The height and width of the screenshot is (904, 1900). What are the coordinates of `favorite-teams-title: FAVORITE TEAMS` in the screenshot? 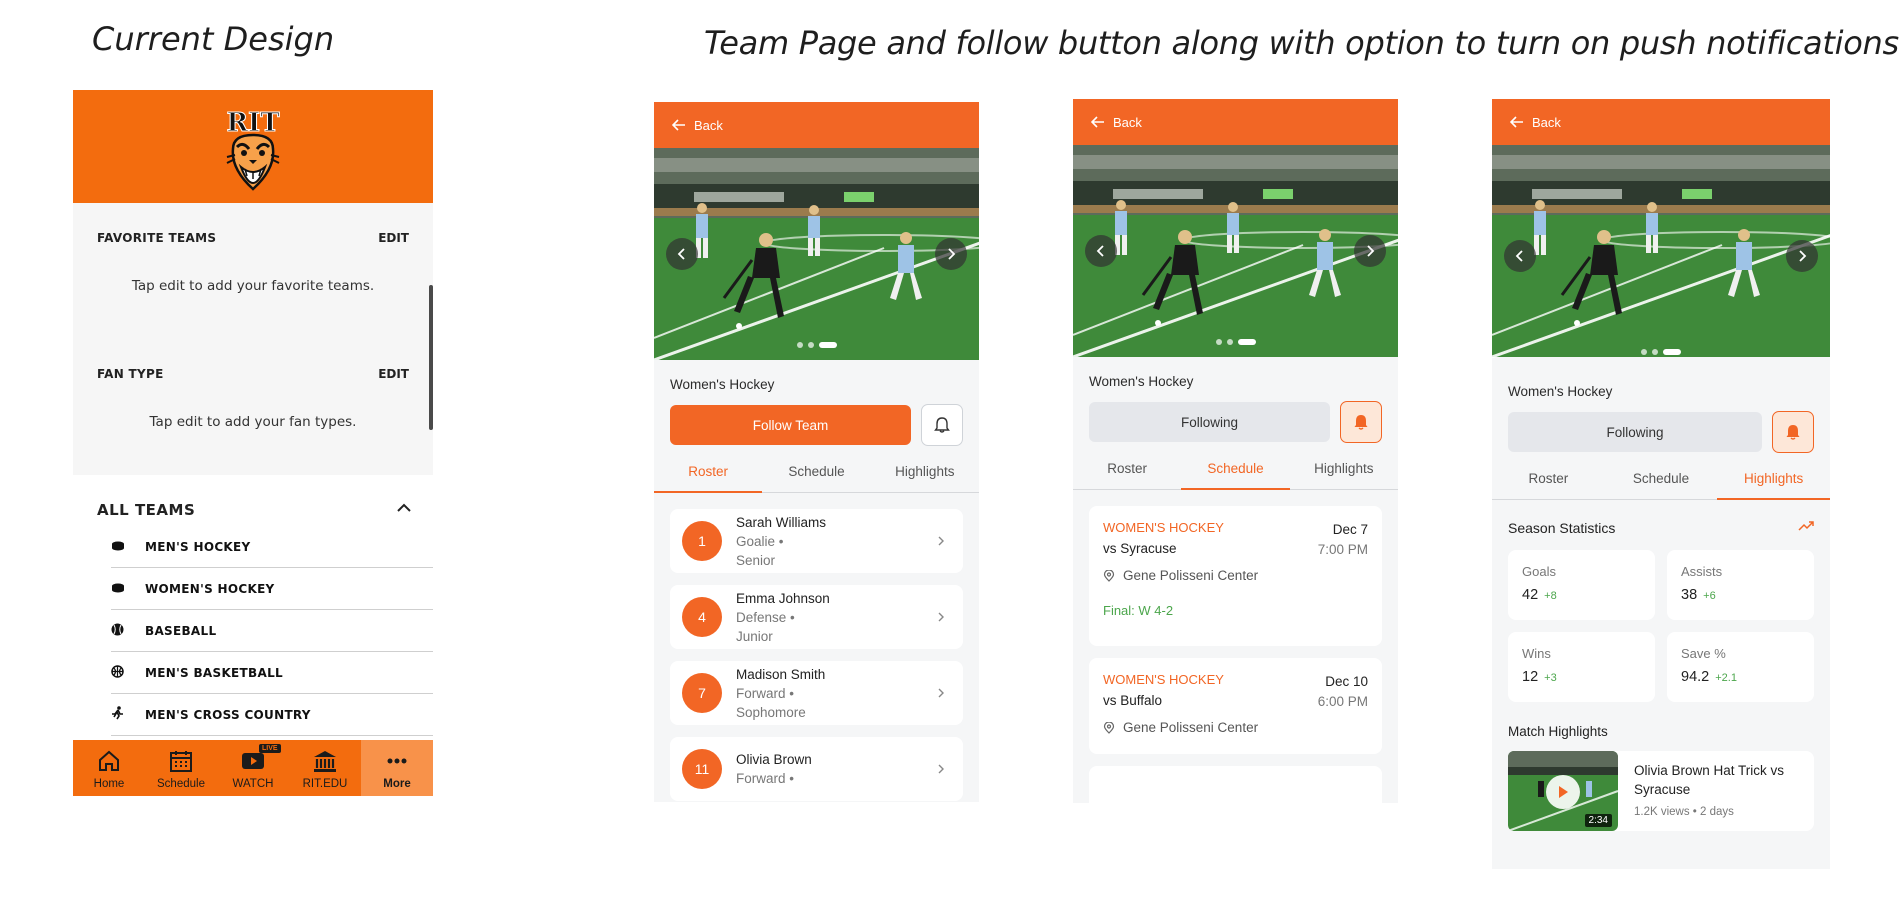 It's located at (157, 238).